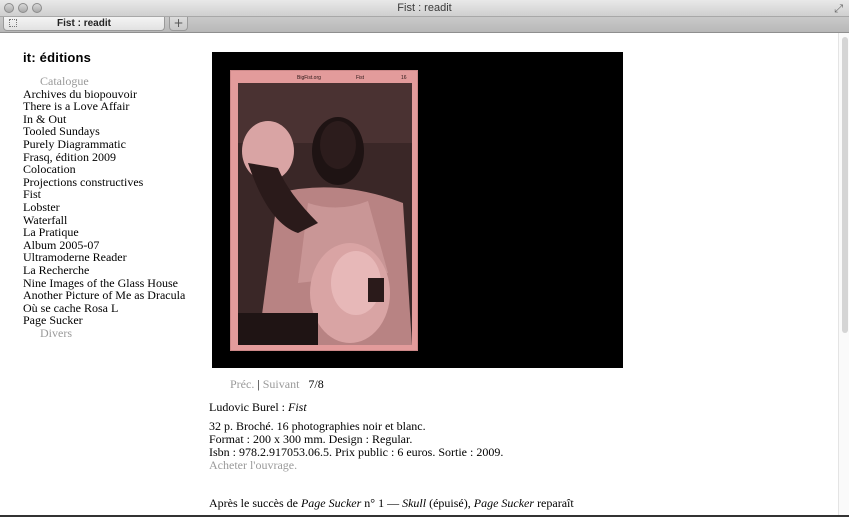 The height and width of the screenshot is (517, 849). What do you see at coordinates (324, 77) in the screenshot?
I see `zine-header: BigFist.org Fist 16` at bounding box center [324, 77].